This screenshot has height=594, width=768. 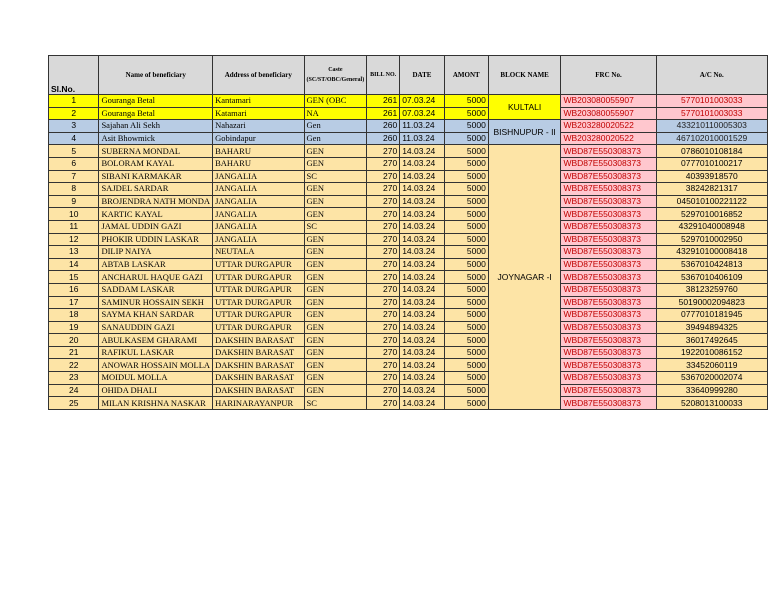 What do you see at coordinates (258, 113) in the screenshot?
I see `cell-address: Katamari` at bounding box center [258, 113].